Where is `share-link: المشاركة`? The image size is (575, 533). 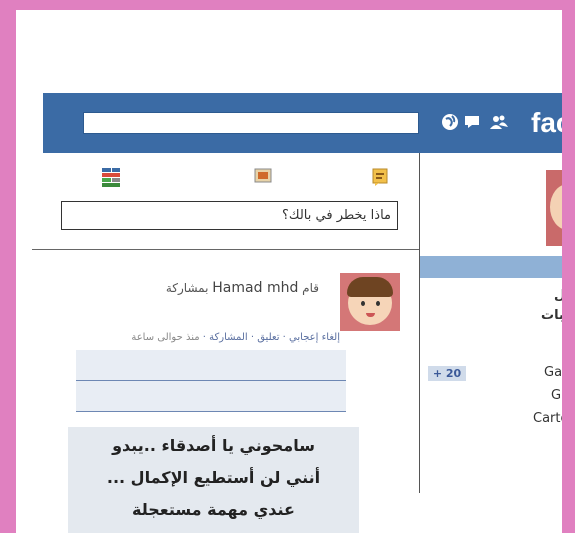 share-link: المشاركة is located at coordinates (228, 337).